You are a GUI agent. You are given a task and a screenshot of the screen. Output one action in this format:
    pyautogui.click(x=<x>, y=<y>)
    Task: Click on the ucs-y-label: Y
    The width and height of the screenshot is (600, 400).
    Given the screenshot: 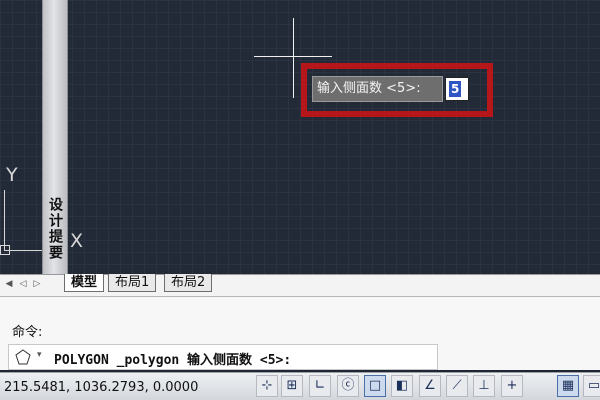 What is the action you would take?
    pyautogui.click(x=12, y=175)
    